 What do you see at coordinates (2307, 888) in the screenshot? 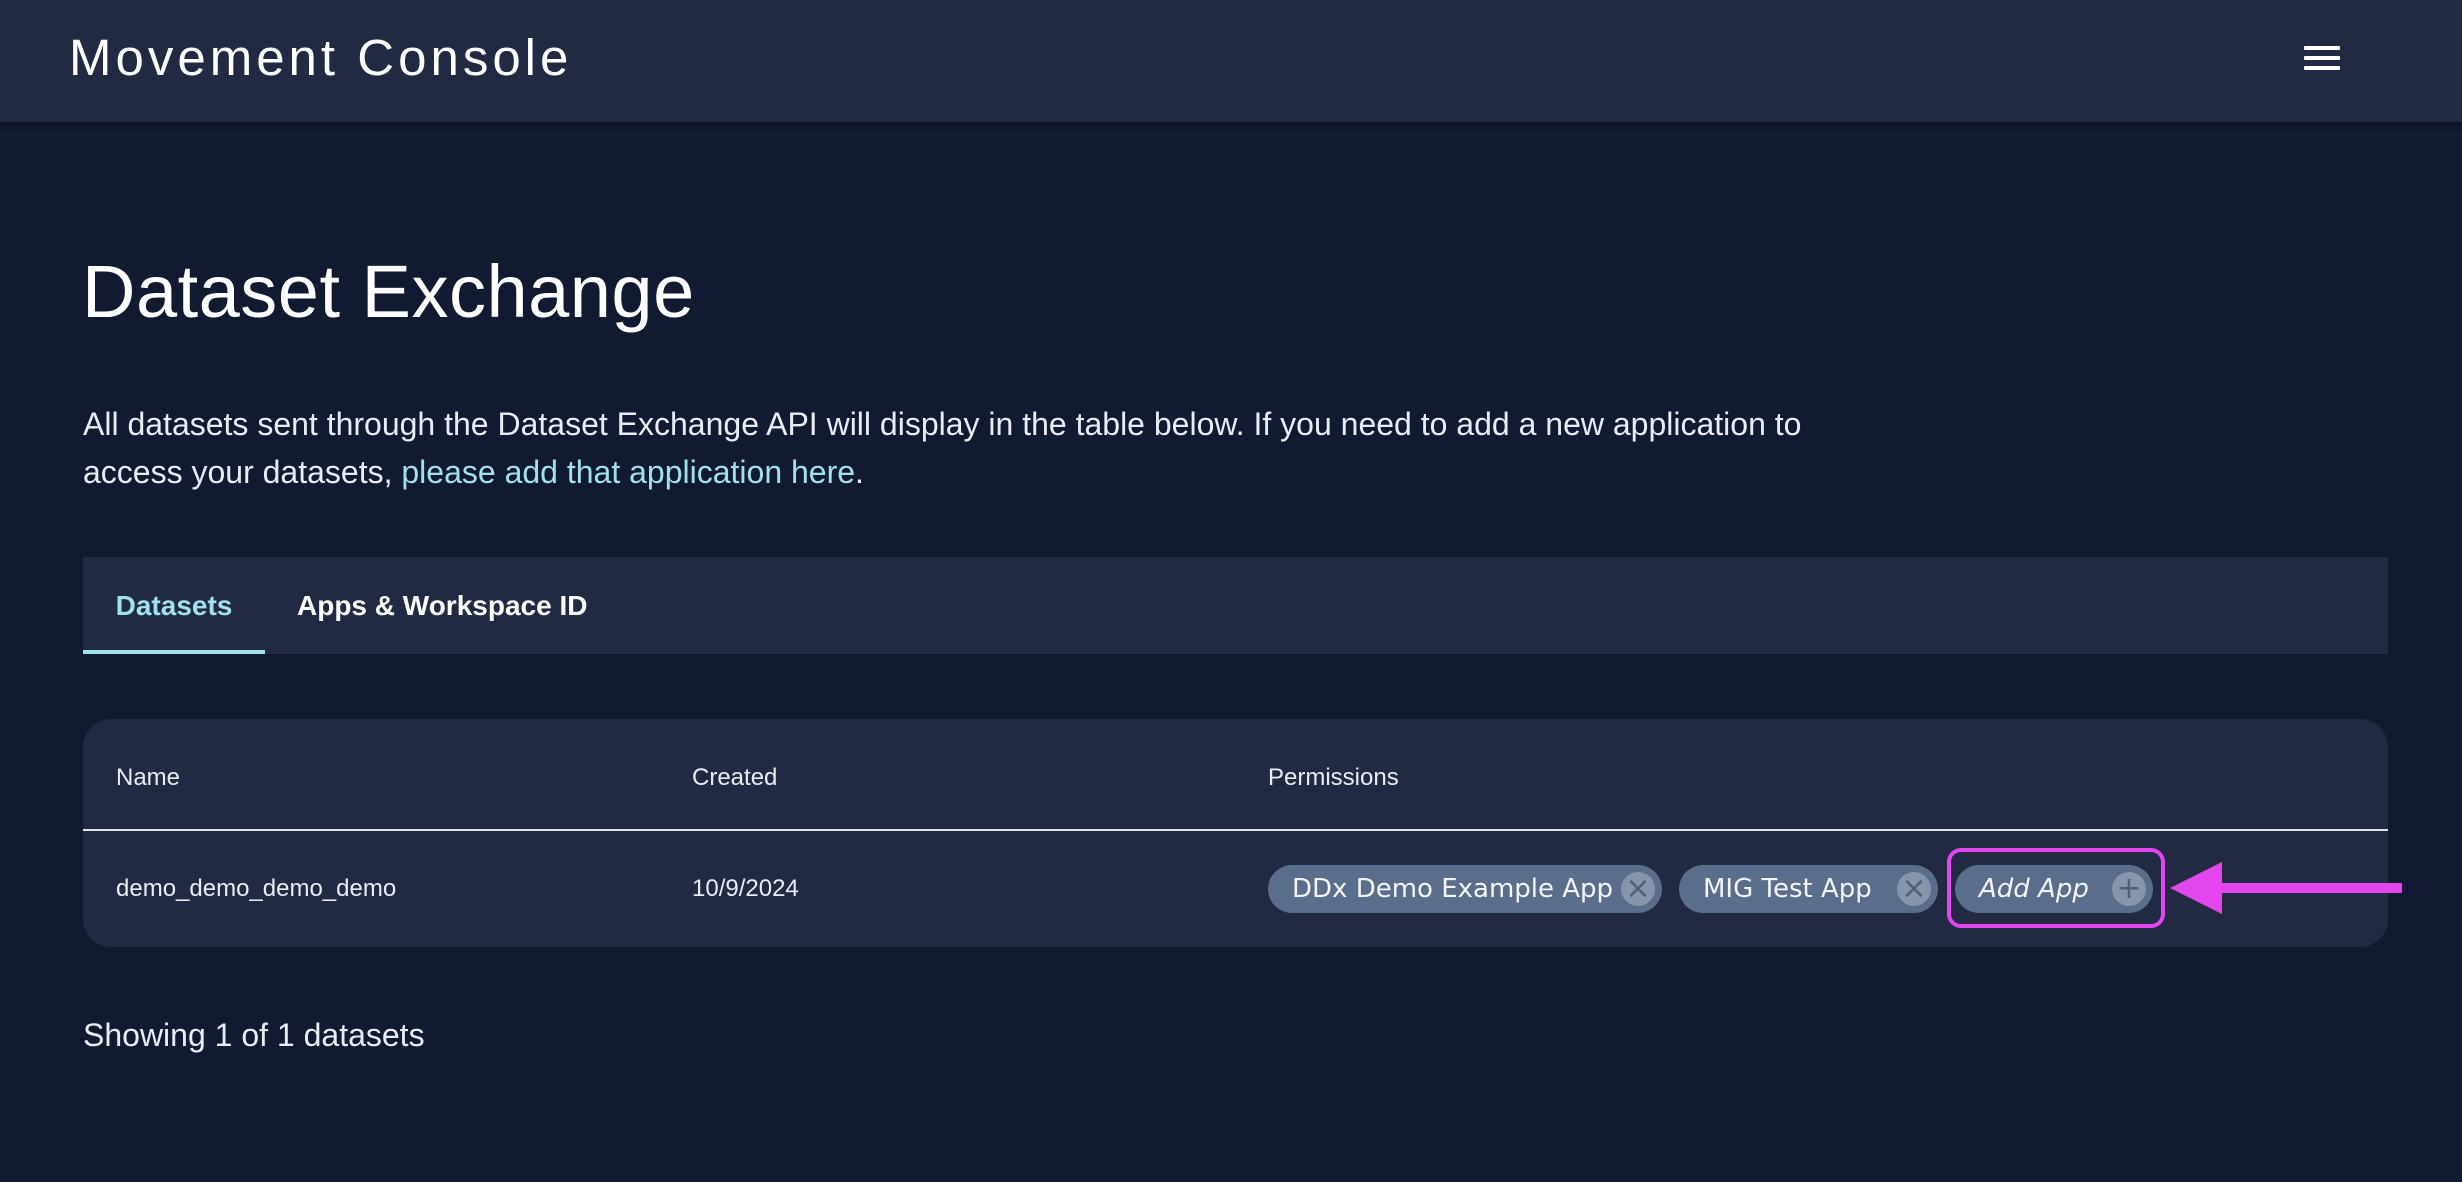
I see `annotation-arrow-shaft` at bounding box center [2307, 888].